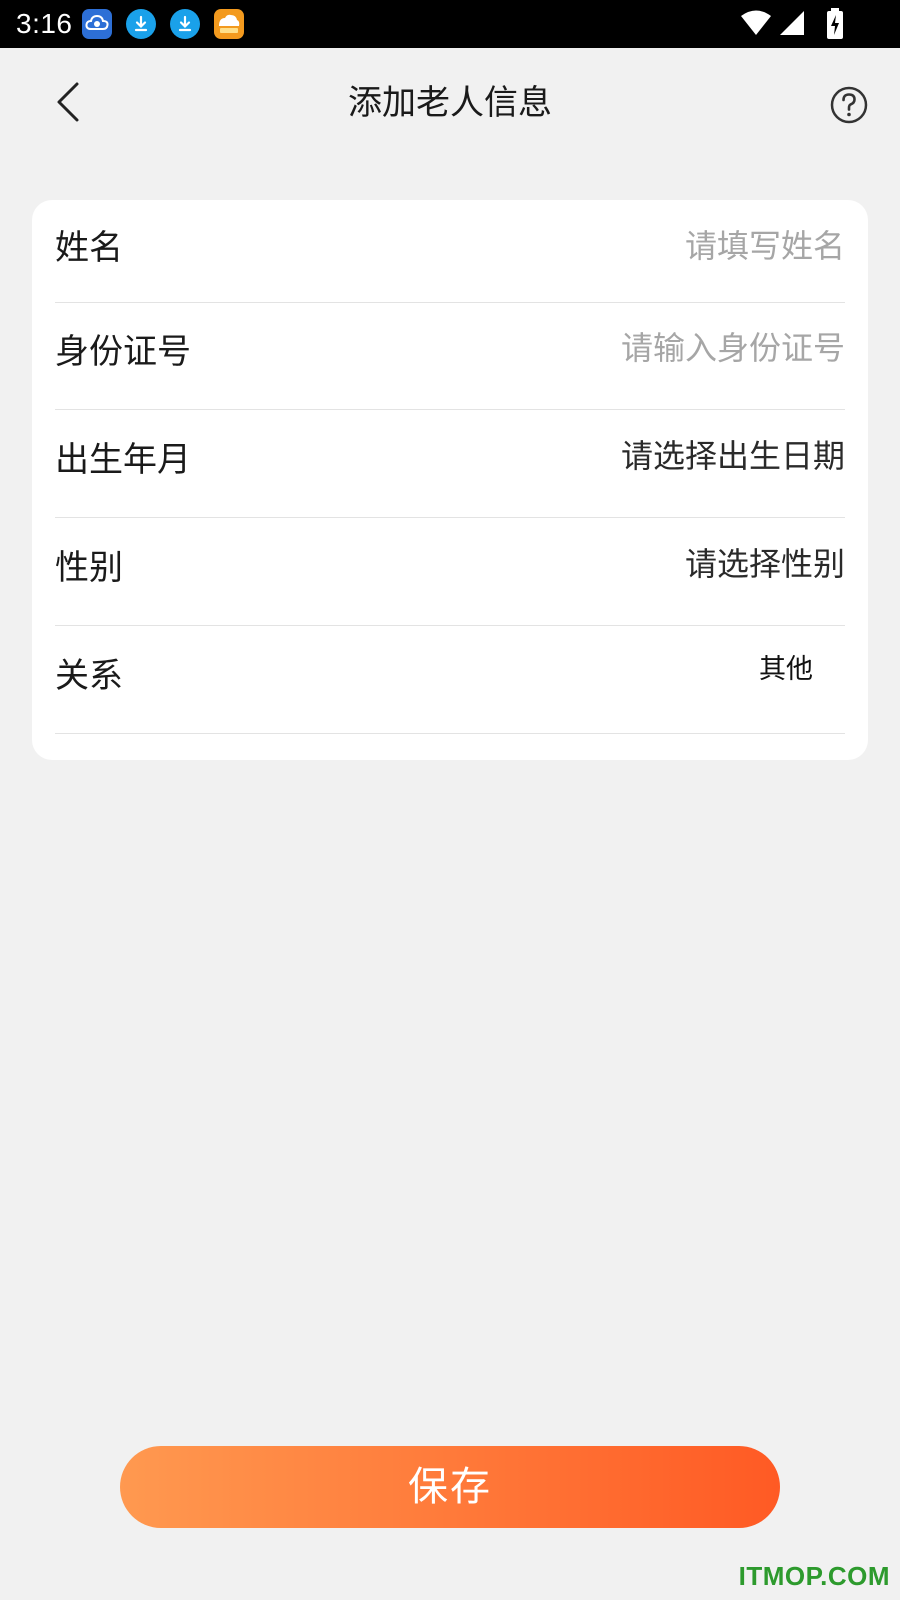 This screenshot has height=1600, width=900. What do you see at coordinates (450, 356) in the screenshot?
I see `id-number-field: 身份证号 请输入身份证号` at bounding box center [450, 356].